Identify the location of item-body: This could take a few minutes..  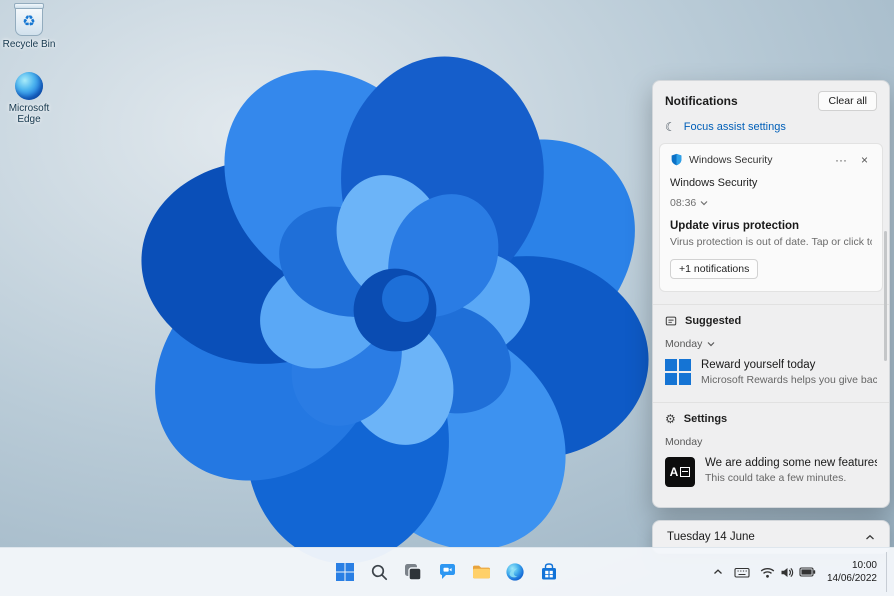
(776, 478).